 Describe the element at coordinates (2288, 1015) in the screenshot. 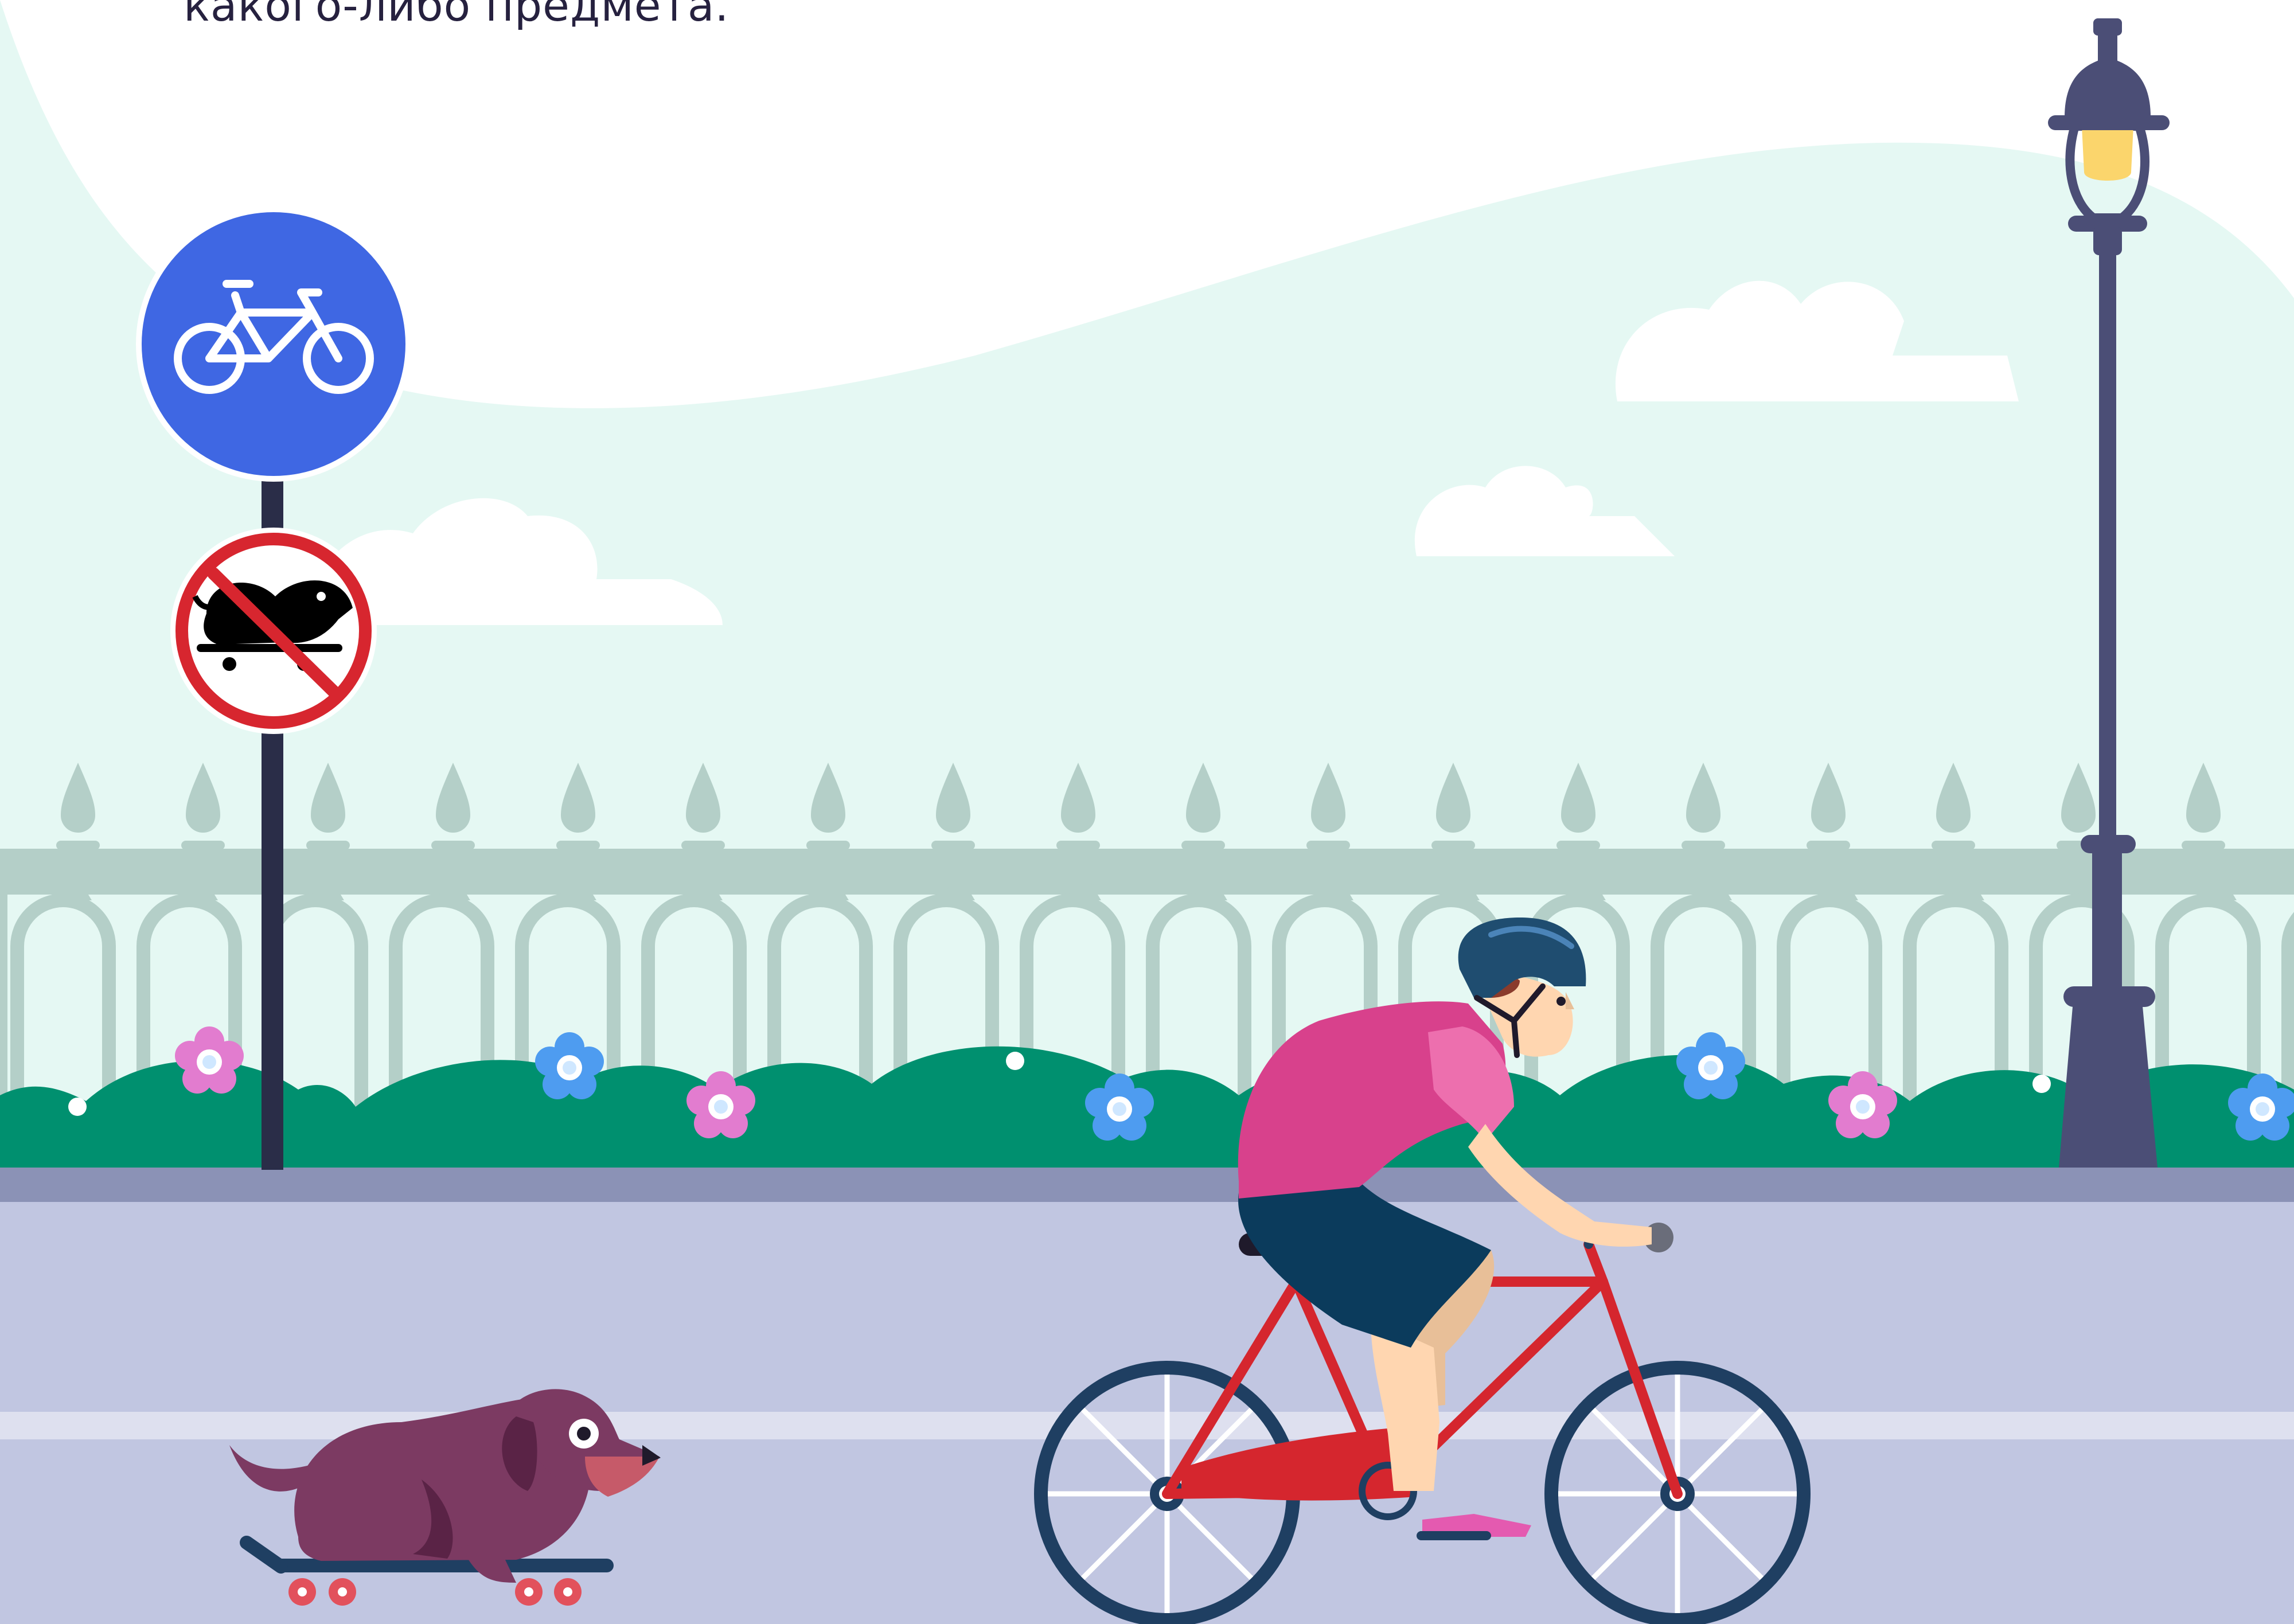

I see `fence-arch` at that location.